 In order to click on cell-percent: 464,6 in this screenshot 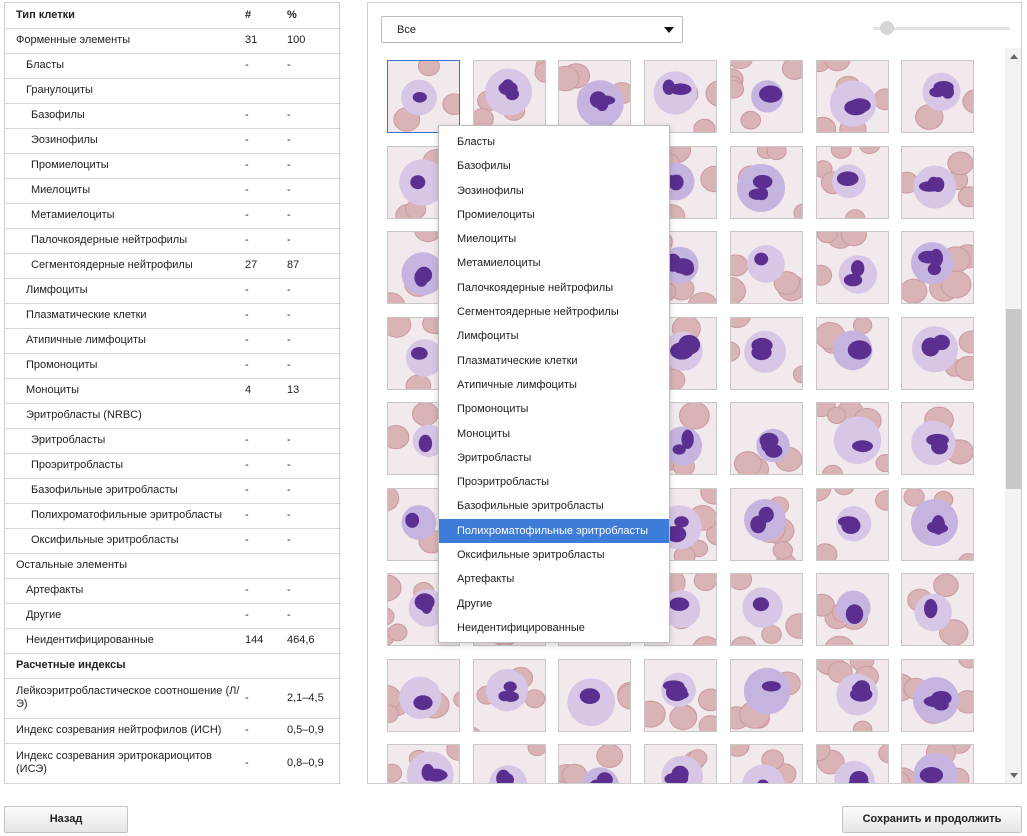, I will do `click(314, 641)`.